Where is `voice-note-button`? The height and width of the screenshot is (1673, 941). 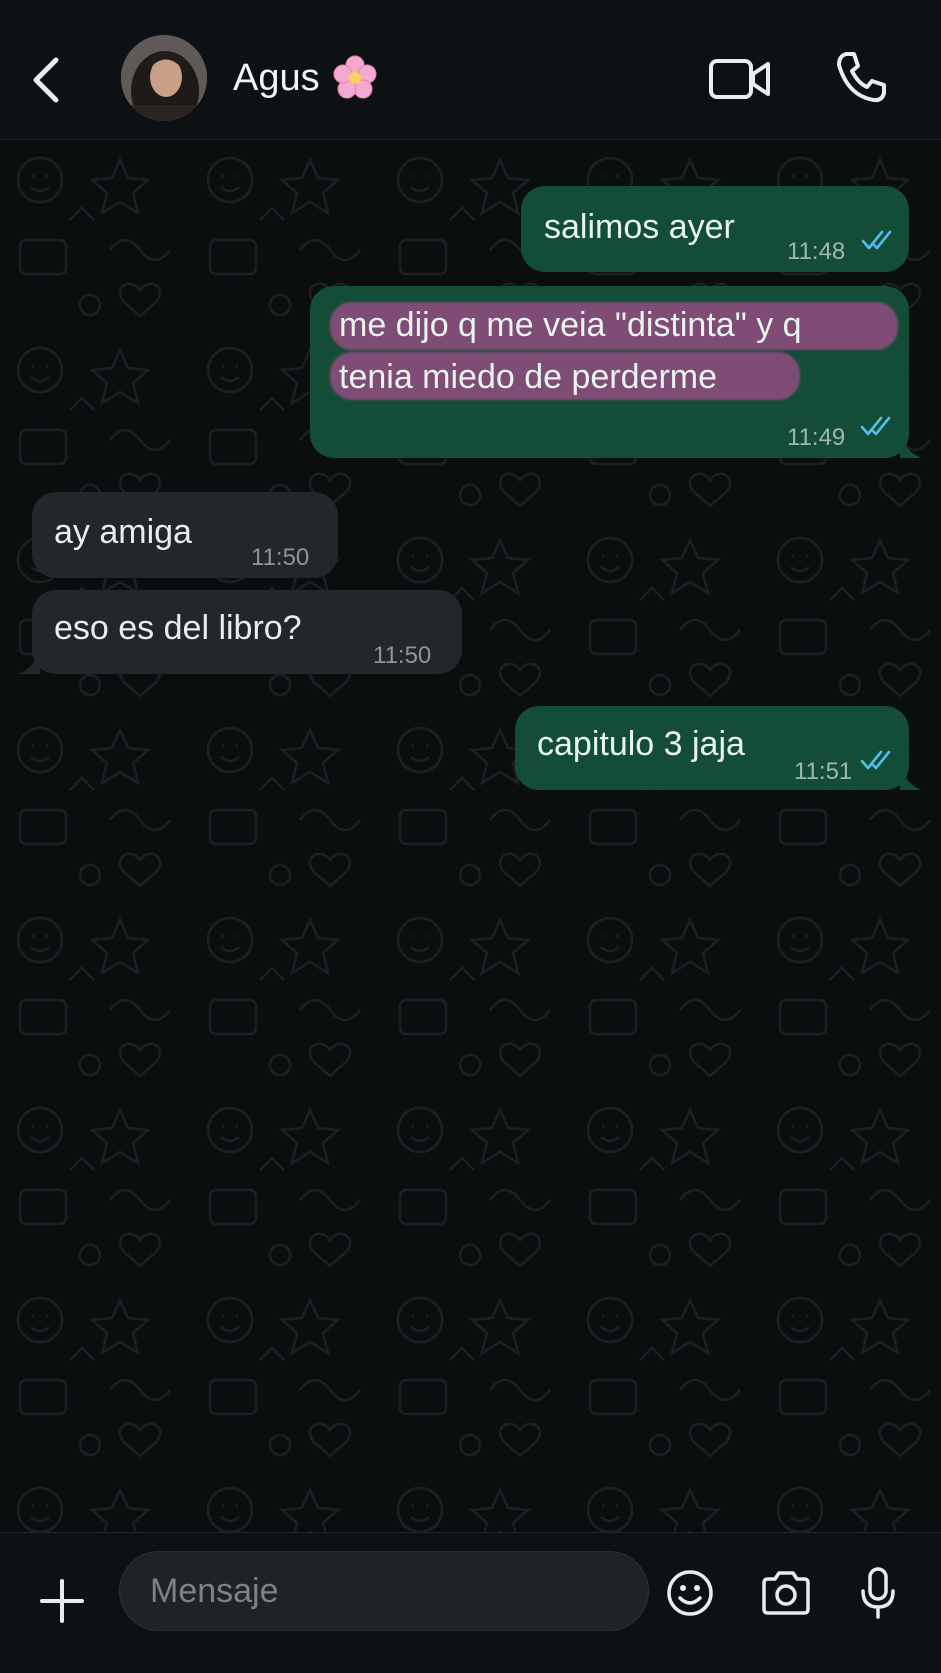
voice-note-button is located at coordinates (878, 1593).